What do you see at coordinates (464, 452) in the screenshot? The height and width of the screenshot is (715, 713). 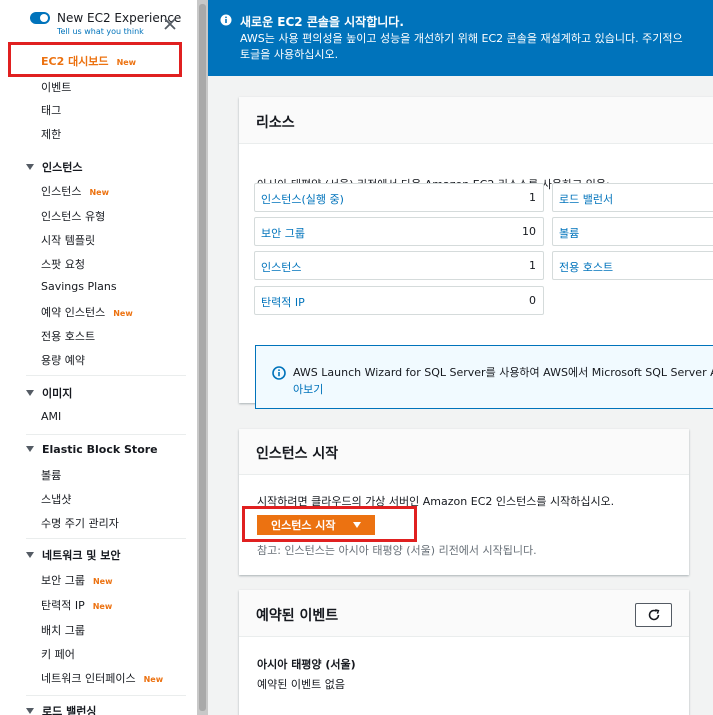 I see `panel-header: 인스턴스 시작` at bounding box center [464, 452].